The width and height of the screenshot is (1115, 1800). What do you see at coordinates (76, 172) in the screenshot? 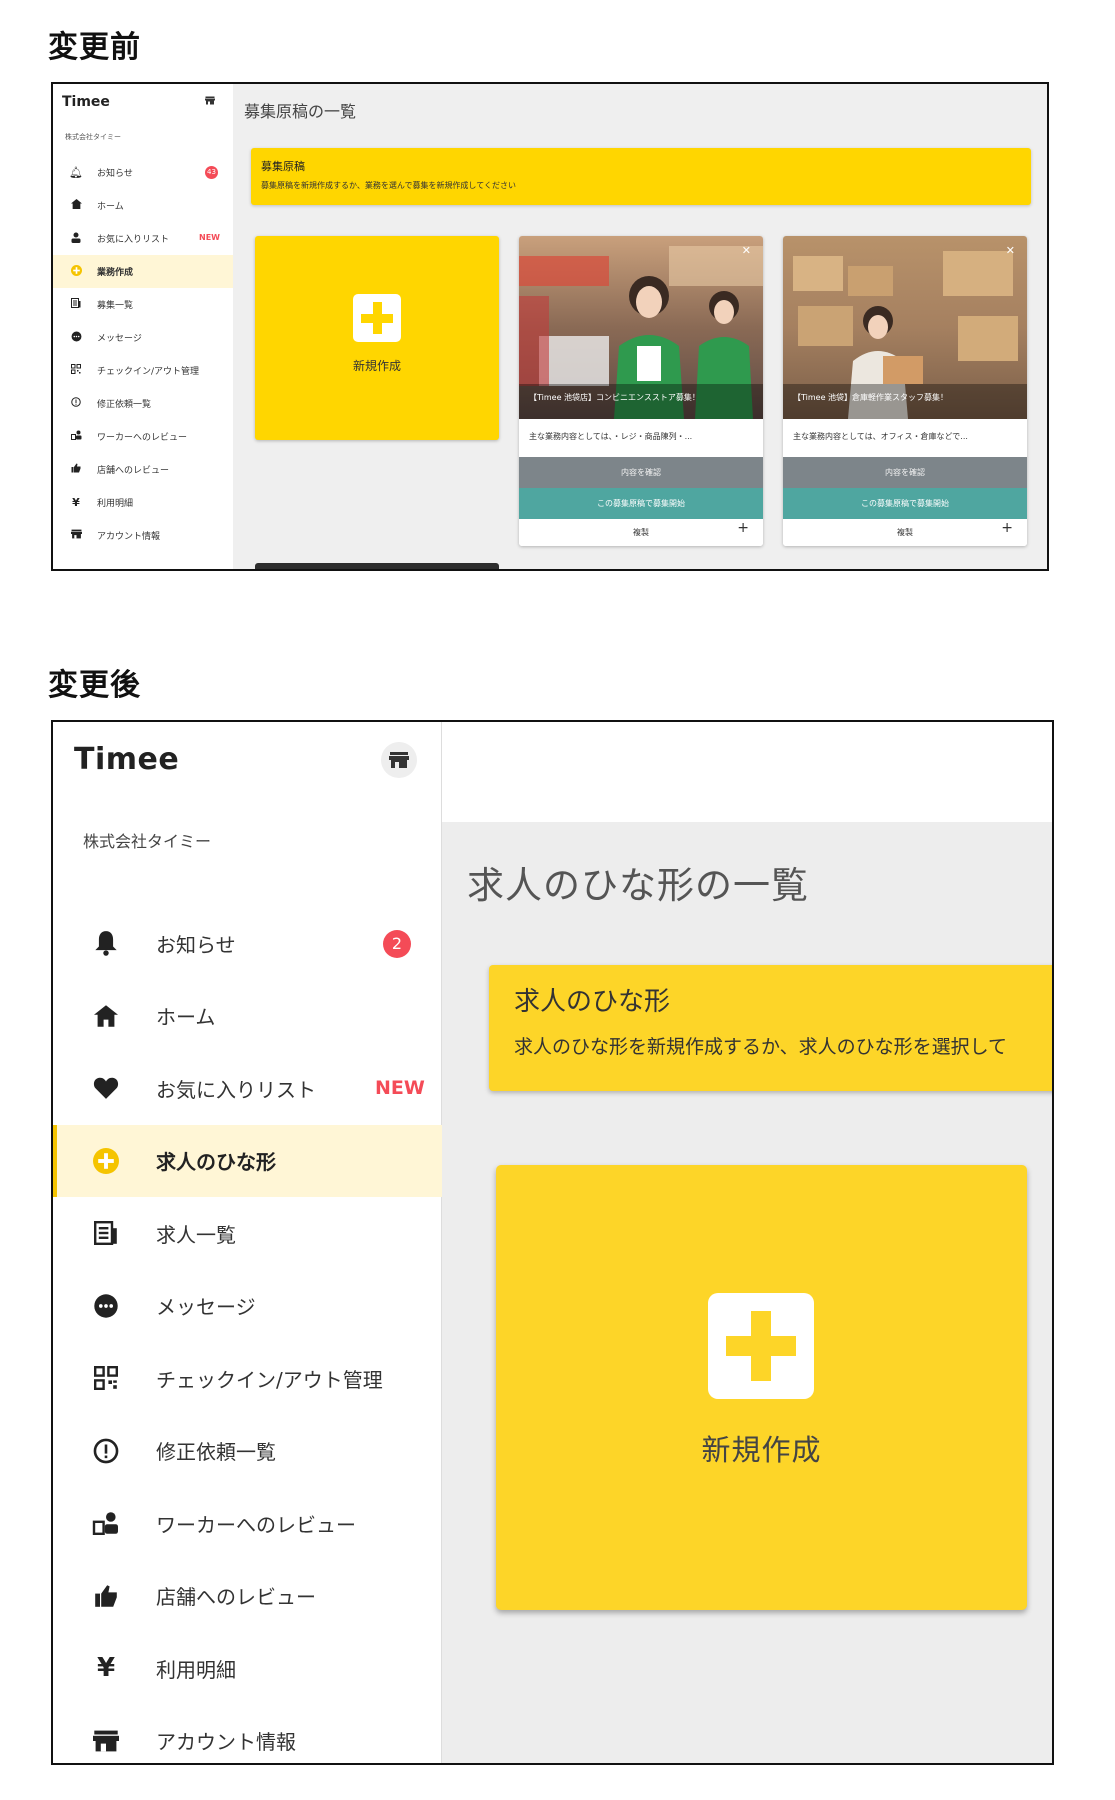
I see `bell-icon: 🔔︎` at bounding box center [76, 172].